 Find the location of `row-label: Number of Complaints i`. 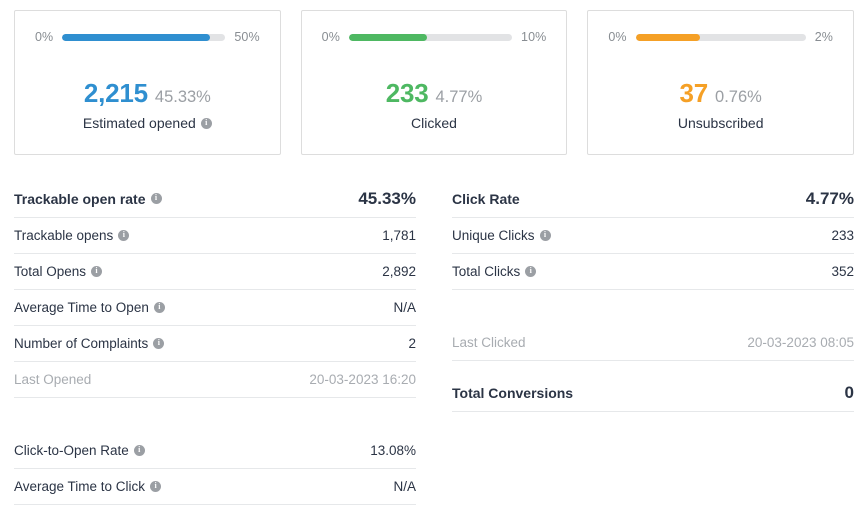

row-label: Number of Complaints i is located at coordinates (89, 343).